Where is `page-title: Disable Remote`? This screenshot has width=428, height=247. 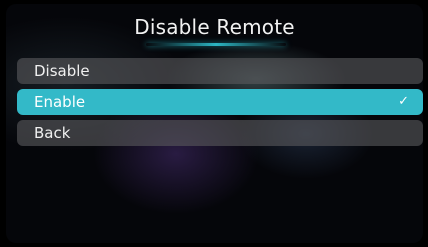 page-title: Disable Remote is located at coordinates (214, 27).